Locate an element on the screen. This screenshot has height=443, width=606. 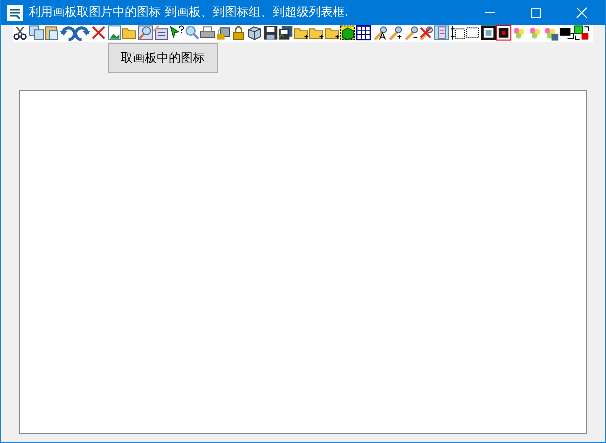
selection-icon is located at coordinates (473, 33).